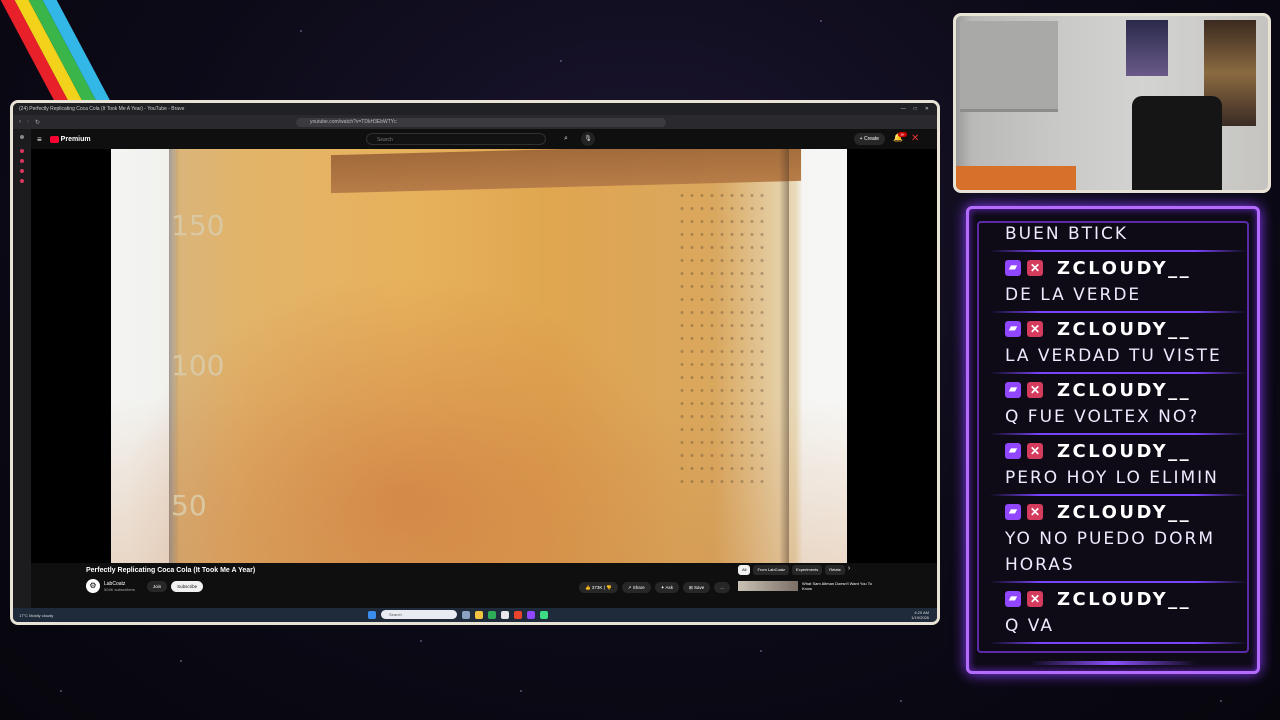 This screenshot has width=1280, height=720. What do you see at coordinates (479, 614) in the screenshot?
I see `file-explorer-icon` at bounding box center [479, 614].